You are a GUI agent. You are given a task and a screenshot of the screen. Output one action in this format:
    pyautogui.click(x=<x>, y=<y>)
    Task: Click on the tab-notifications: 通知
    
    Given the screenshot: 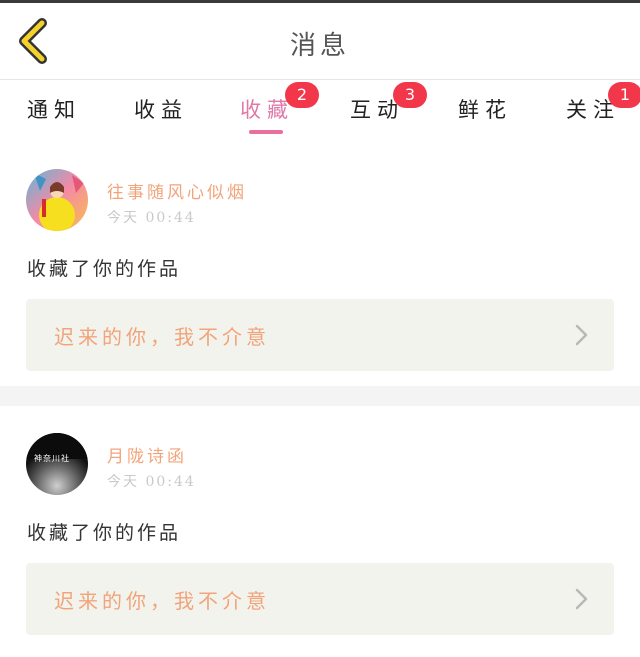 What is the action you would take?
    pyautogui.click(x=54, y=114)
    